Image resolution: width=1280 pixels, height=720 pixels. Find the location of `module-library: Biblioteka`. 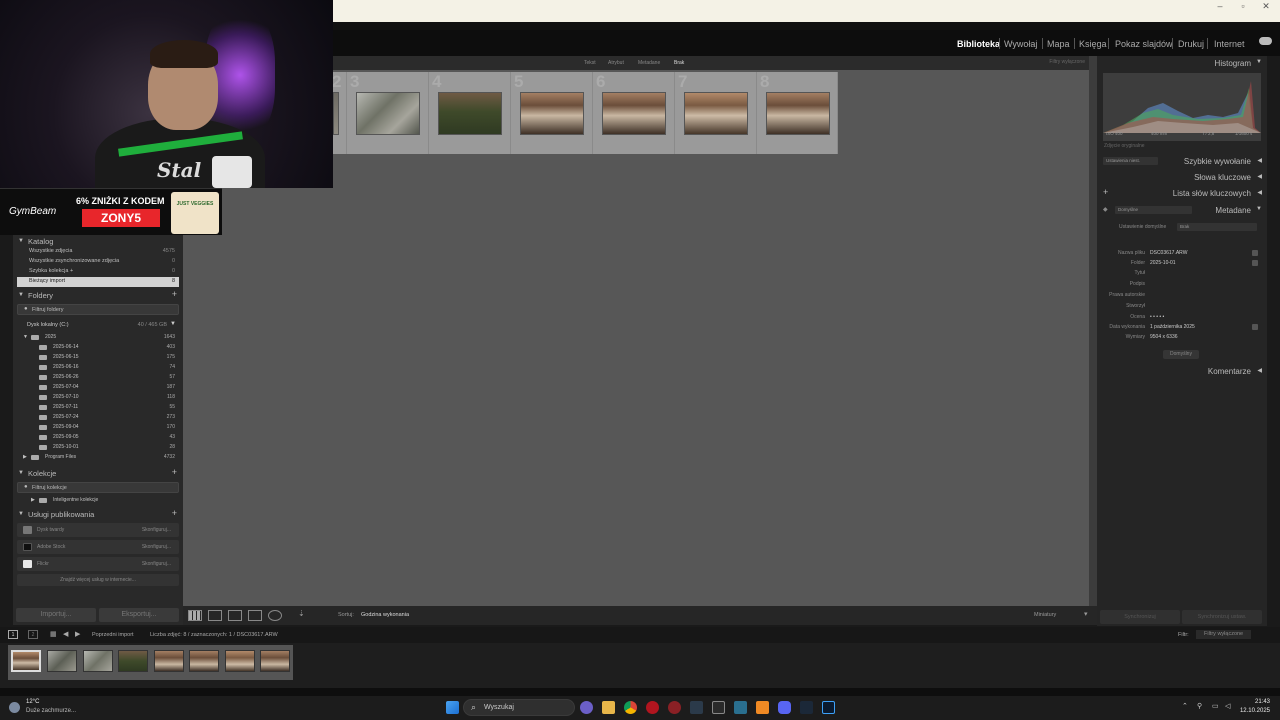

module-library: Biblioteka is located at coordinates (978, 44).